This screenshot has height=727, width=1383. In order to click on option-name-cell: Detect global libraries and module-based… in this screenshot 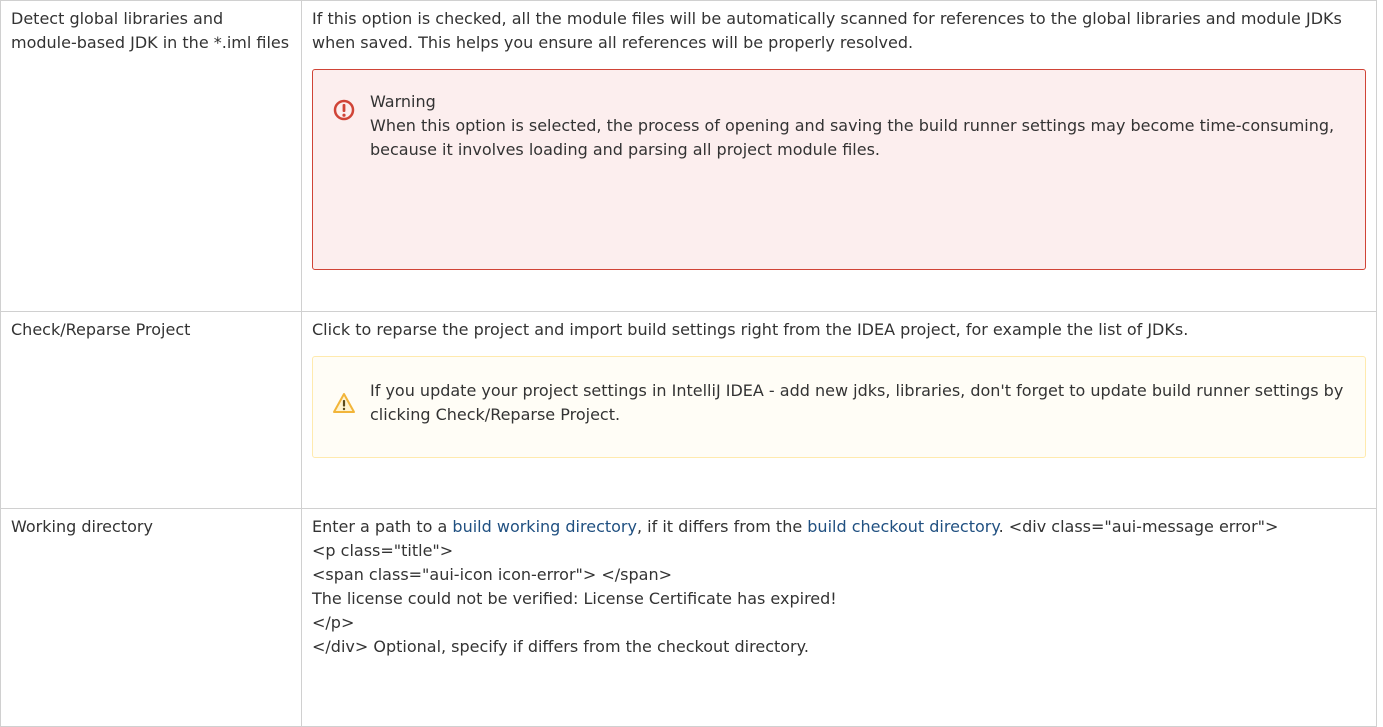, I will do `click(151, 156)`.